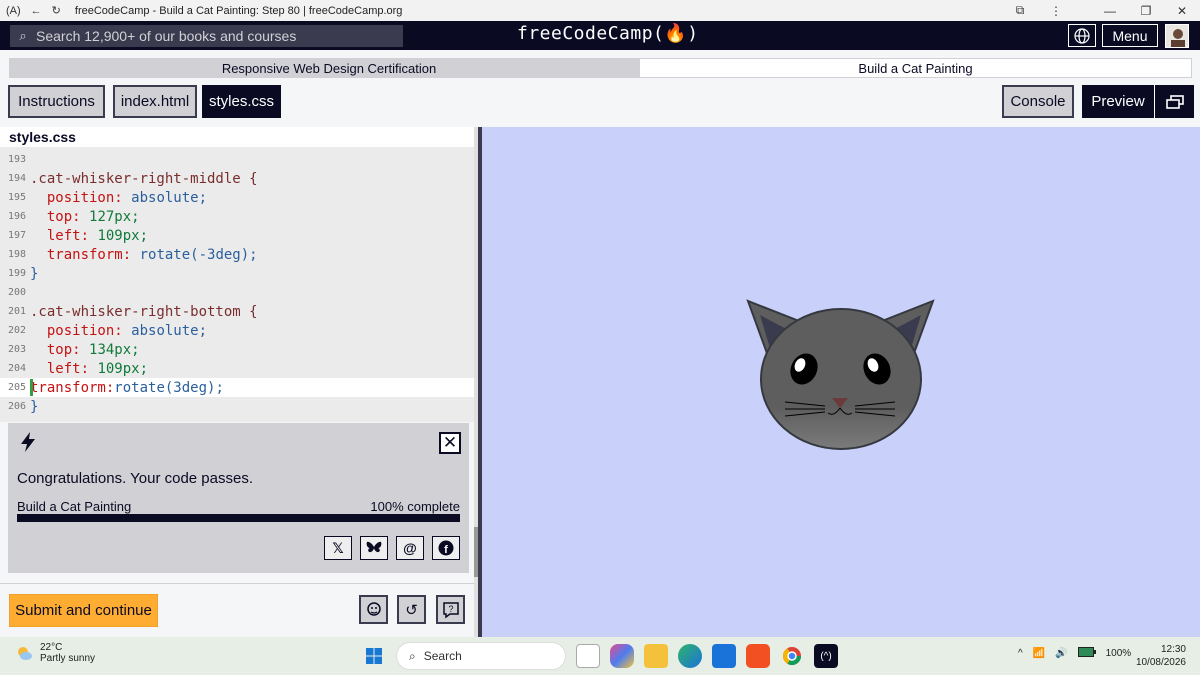  Describe the element at coordinates (237, 368) in the screenshot. I see `code-line: 204 left: 109px;` at that location.